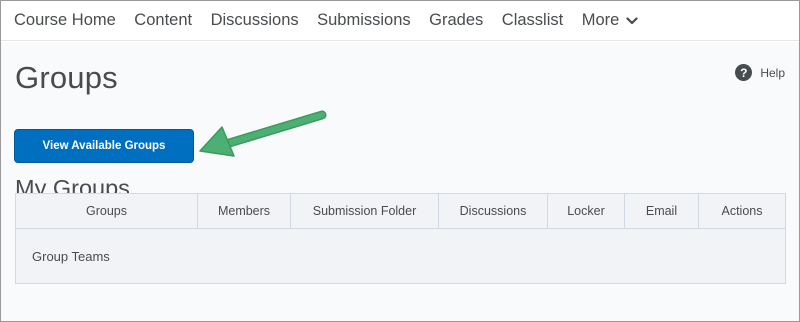 The image size is (800, 322). Describe the element at coordinates (66, 77) in the screenshot. I see `page-title: Groups` at that location.